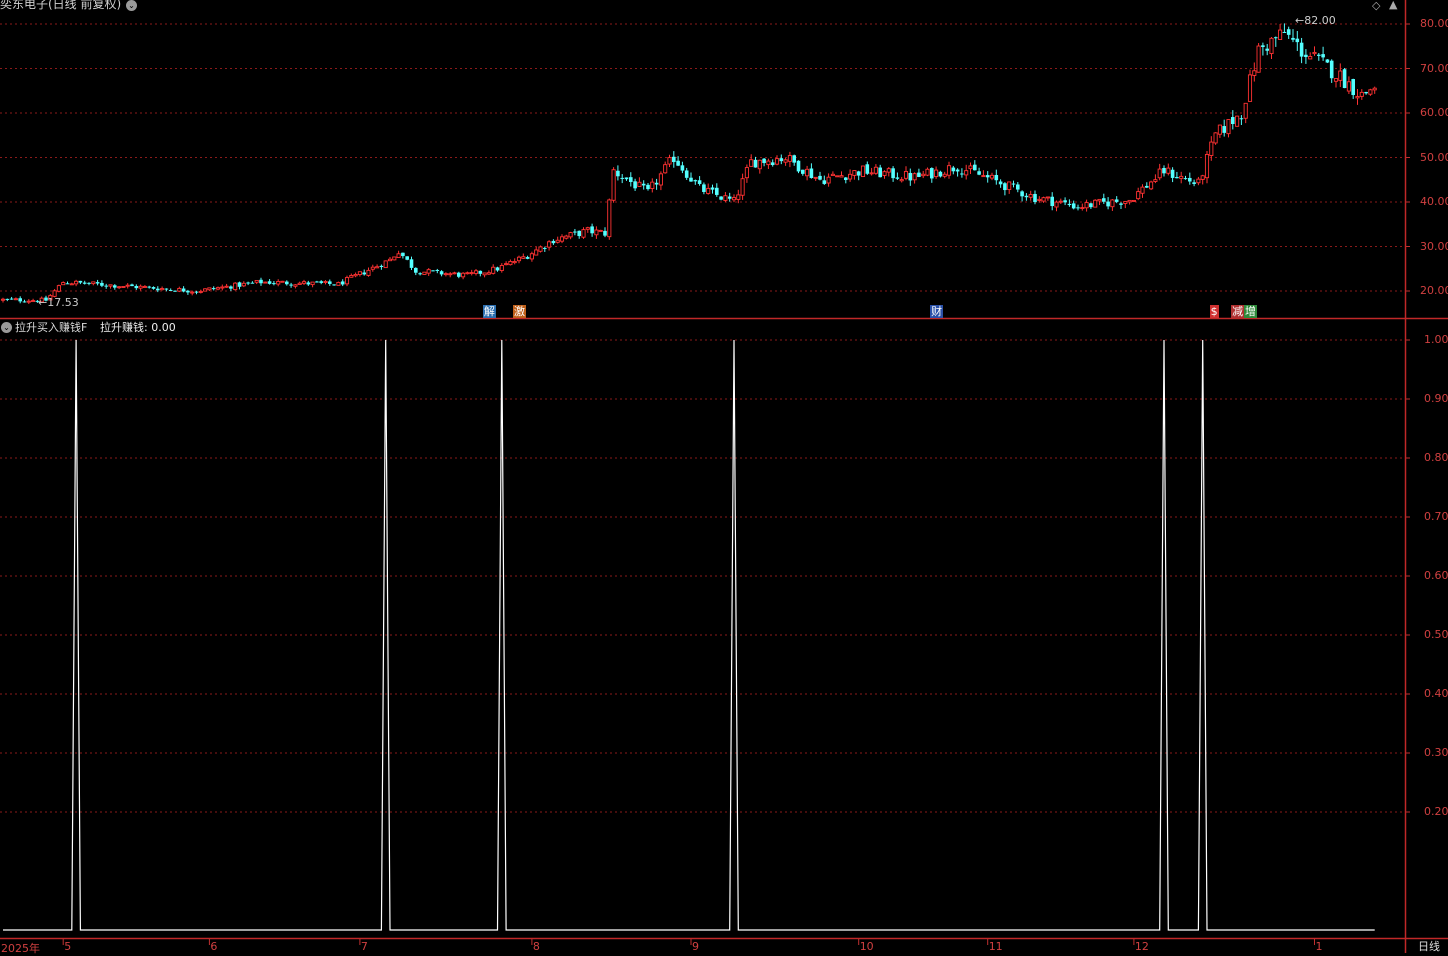  Describe the element at coordinates (1214, 311) in the screenshot. I see `event-marker: $` at that location.